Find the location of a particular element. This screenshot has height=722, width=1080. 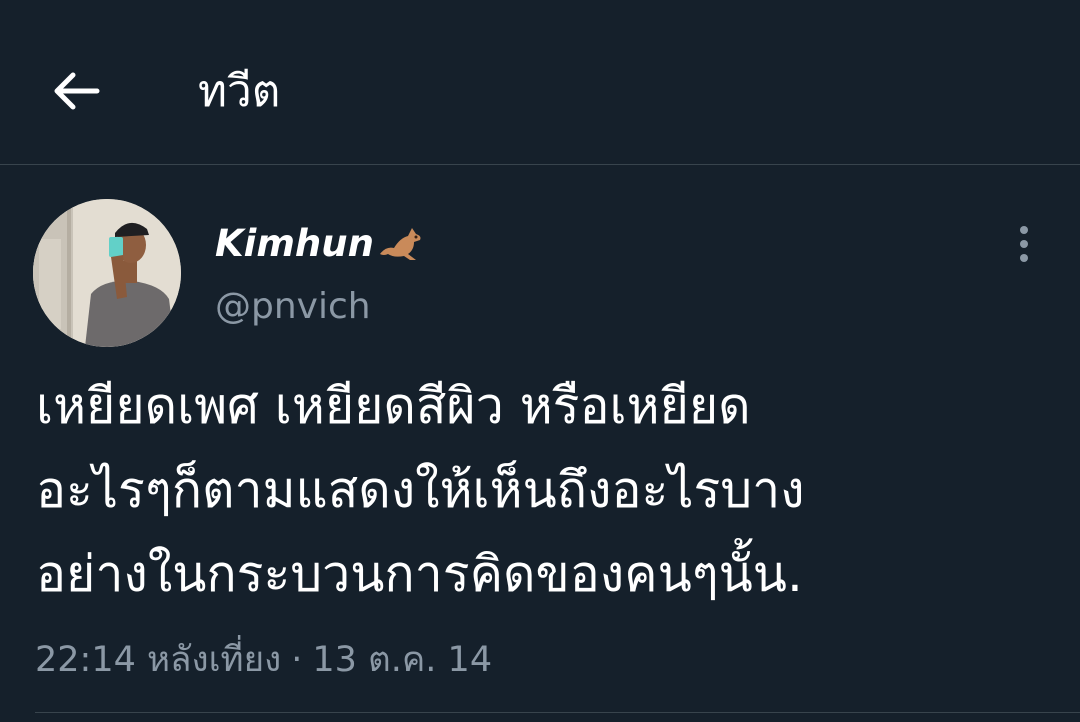

avatar-photo is located at coordinates (107, 273).